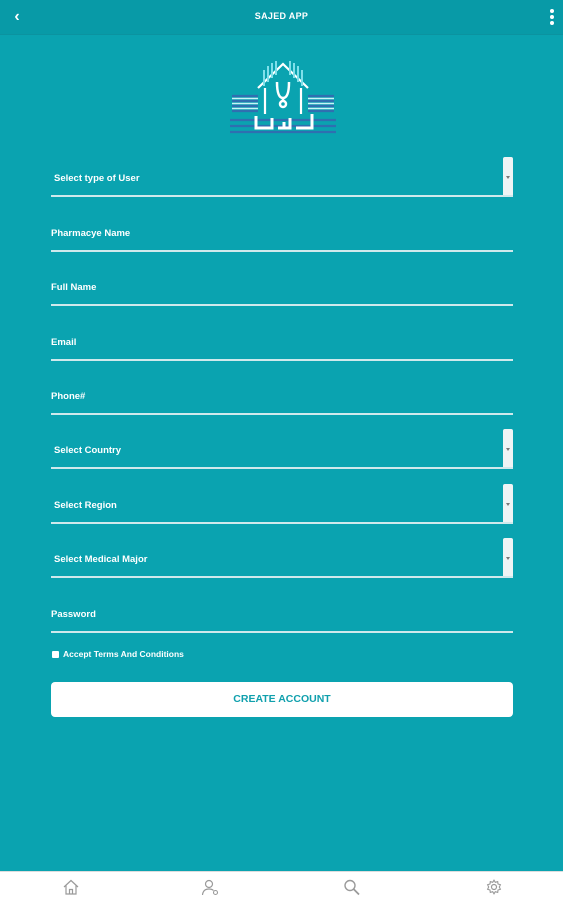 The image size is (563, 901). What do you see at coordinates (71, 887) in the screenshot?
I see `home-icon` at bounding box center [71, 887].